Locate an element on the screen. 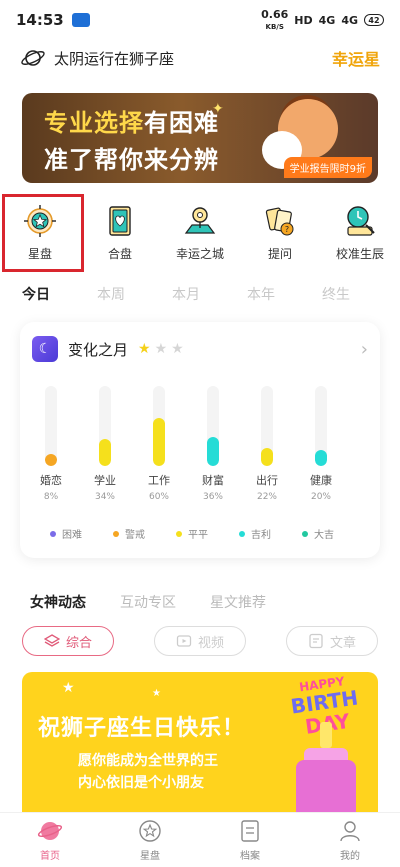 This screenshot has width=400, height=867. nav-home: 首页 is located at coordinates (50, 840).